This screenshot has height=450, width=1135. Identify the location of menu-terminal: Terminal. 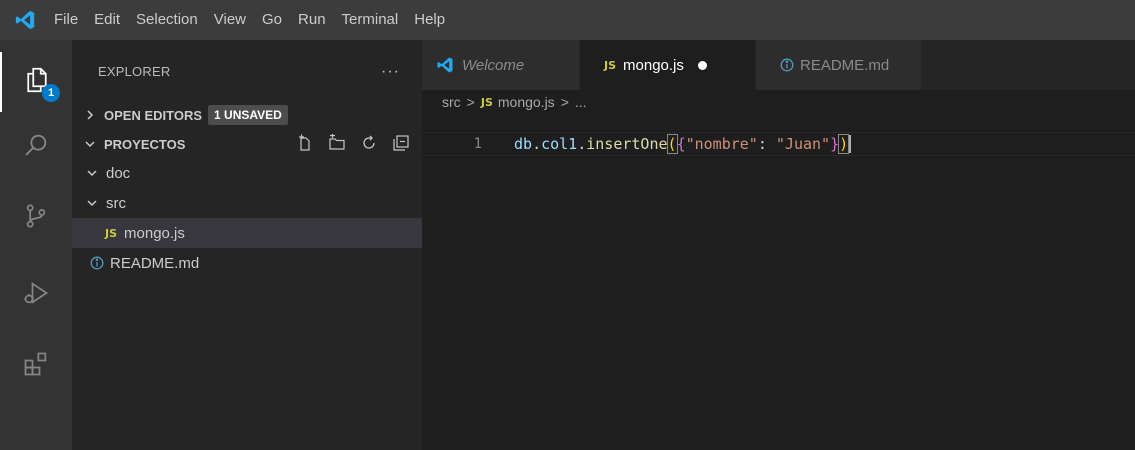
(370, 20).